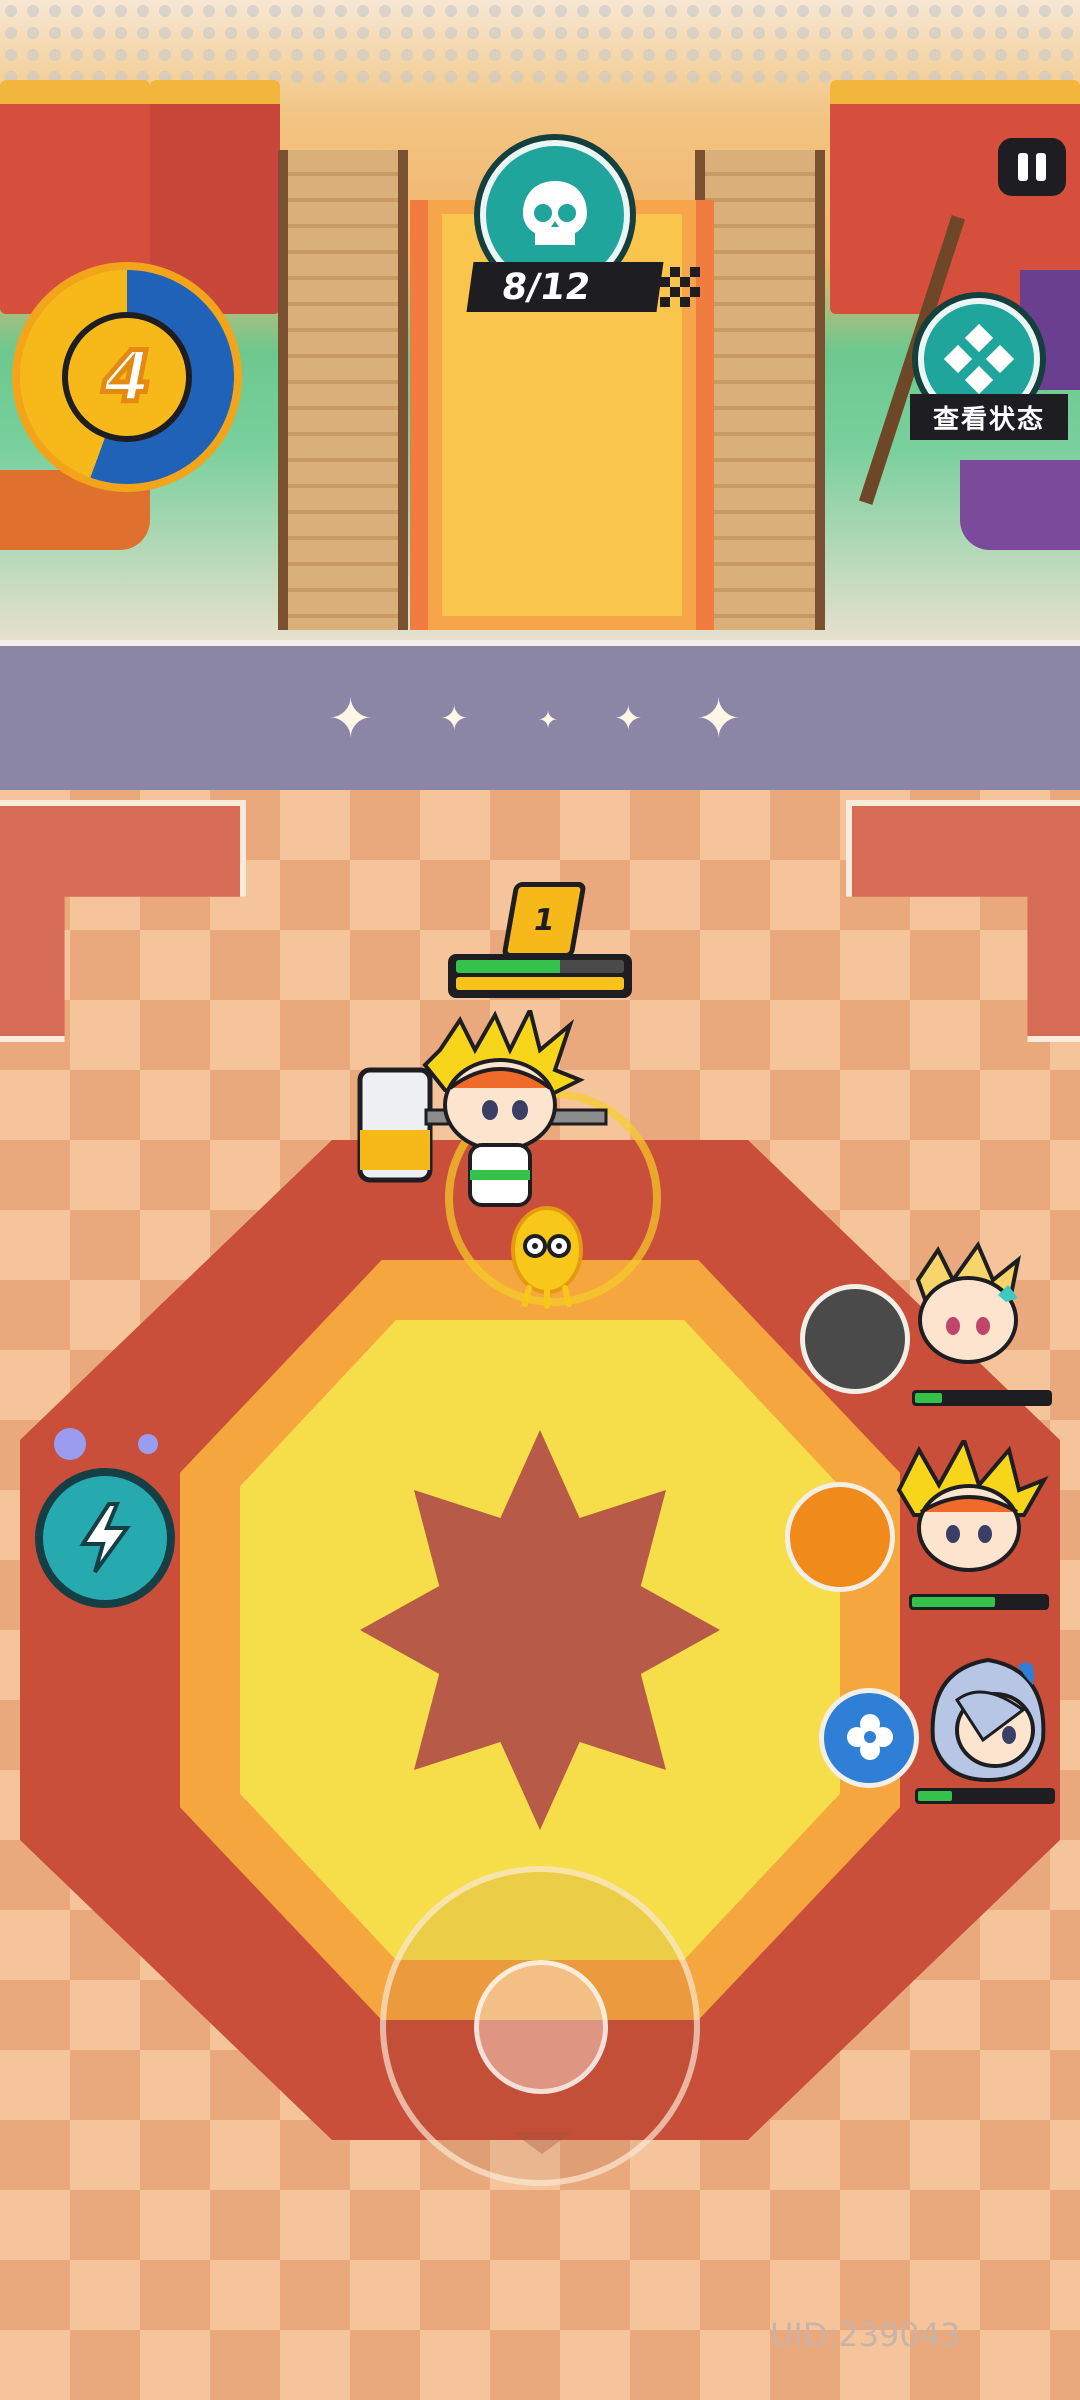 This screenshot has width=1080, height=2400. What do you see at coordinates (540, 976) in the screenshot?
I see `player-status-bars` at bounding box center [540, 976].